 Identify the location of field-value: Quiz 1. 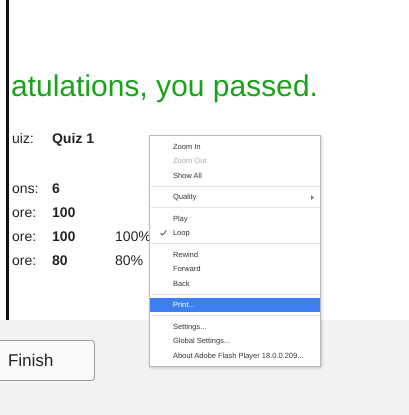
(74, 138).